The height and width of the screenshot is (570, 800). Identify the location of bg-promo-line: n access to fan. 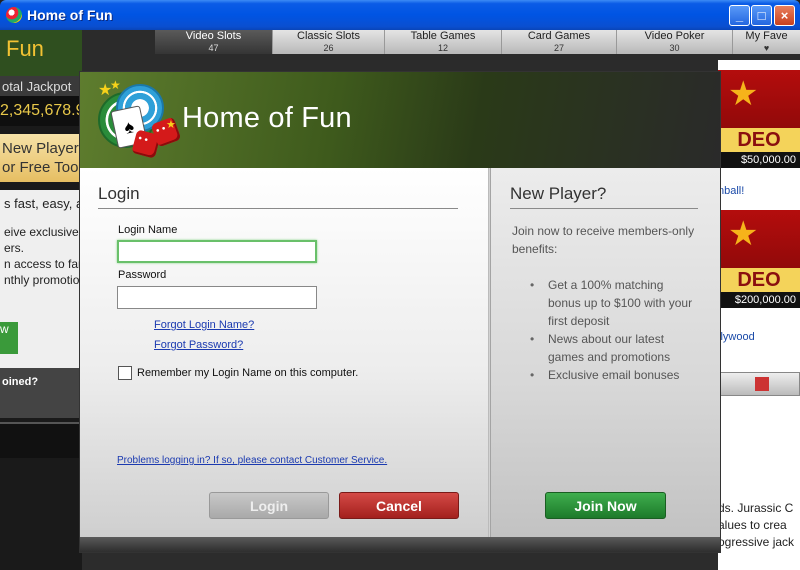
(43, 264).